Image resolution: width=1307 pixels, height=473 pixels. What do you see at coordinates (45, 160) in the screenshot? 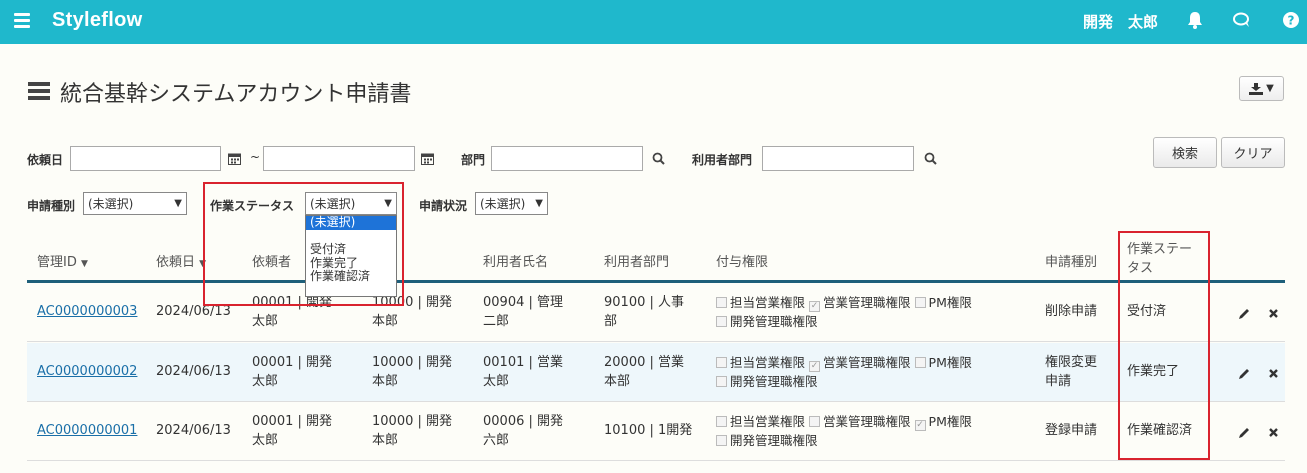
I see `request-date-label: 依頼日` at bounding box center [45, 160].